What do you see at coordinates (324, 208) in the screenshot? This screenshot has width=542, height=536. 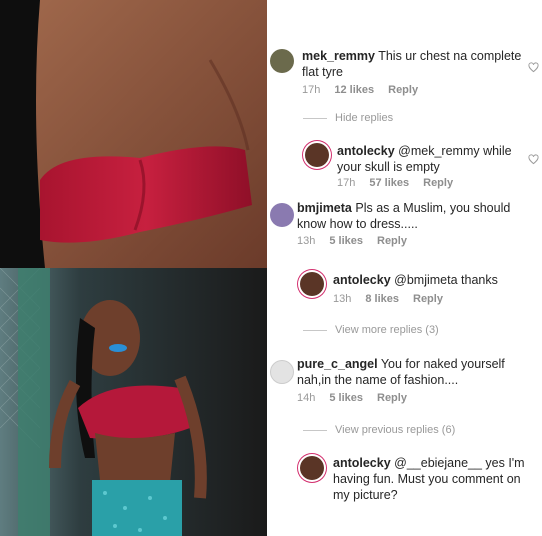 I see `comment-username: bmjimeta` at bounding box center [324, 208].